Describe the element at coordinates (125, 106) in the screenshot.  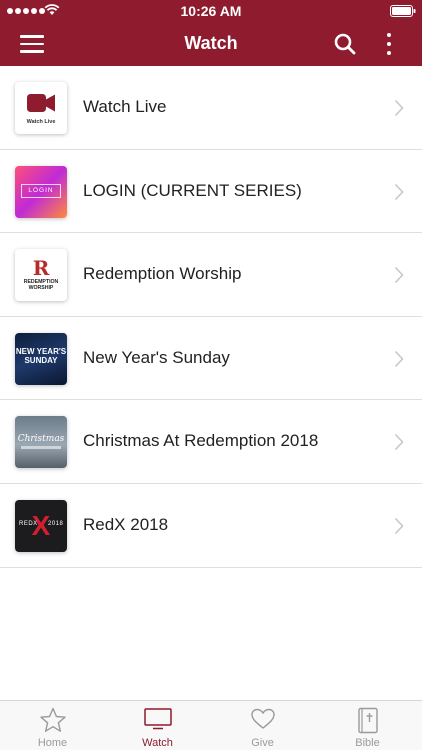
I see `list-item-label: Watch Live` at that location.